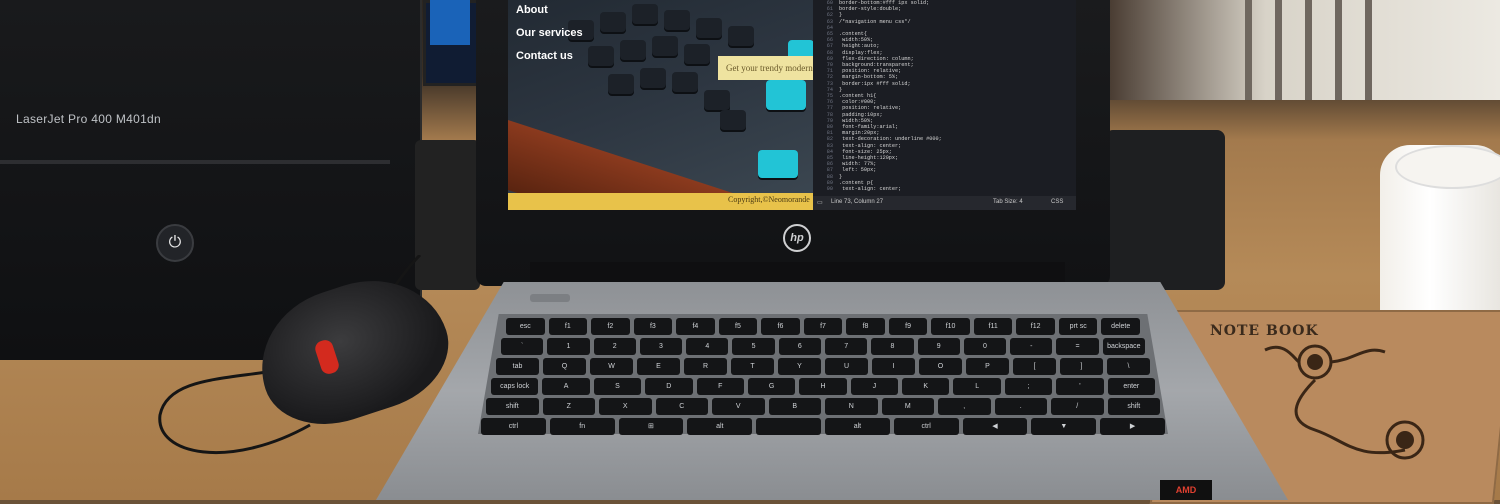 The height and width of the screenshot is (504, 1500). I want to click on keyboard-key: ⊞, so click(651, 426).